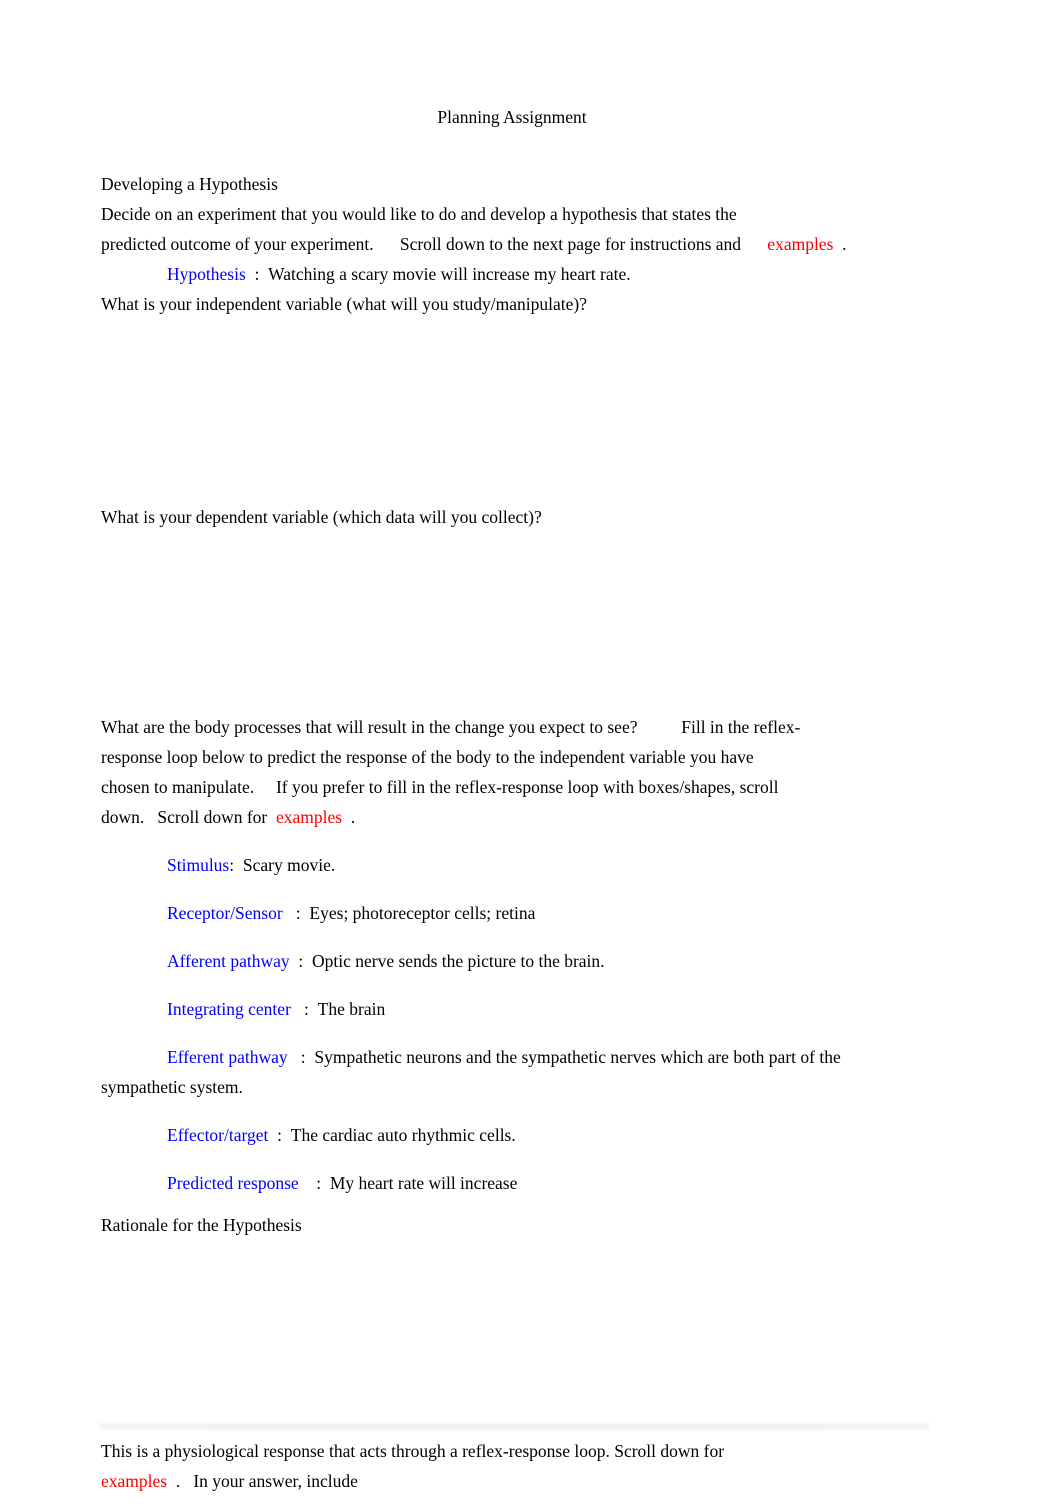  What do you see at coordinates (422, 913) in the screenshot?
I see `reflex-value-receptor-sensor: Eyes; photoreceptor cells; retina` at bounding box center [422, 913].